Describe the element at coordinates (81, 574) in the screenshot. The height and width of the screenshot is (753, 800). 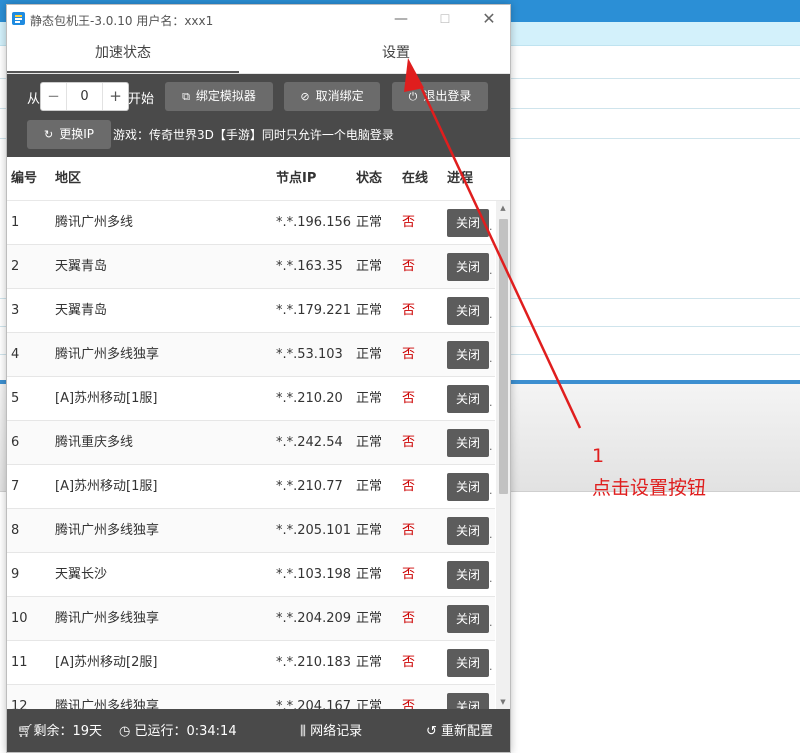
I see `row-region: 天翼长沙` at that location.